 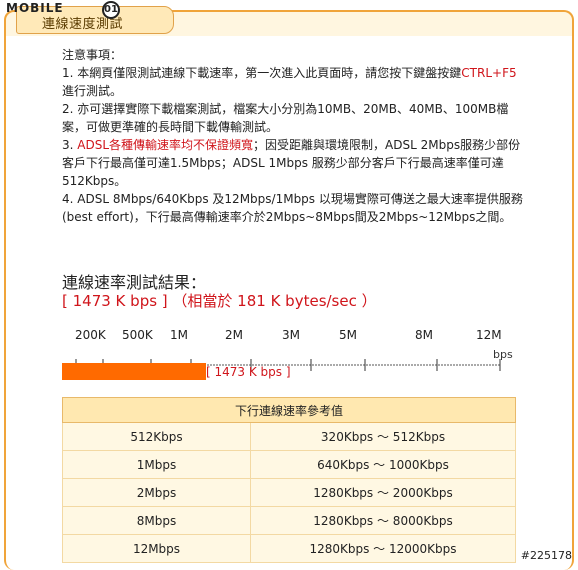 What do you see at coordinates (383, 520) in the screenshot?
I see `range-cell: 1280Kbps ～ 8000Kbps` at bounding box center [383, 520].